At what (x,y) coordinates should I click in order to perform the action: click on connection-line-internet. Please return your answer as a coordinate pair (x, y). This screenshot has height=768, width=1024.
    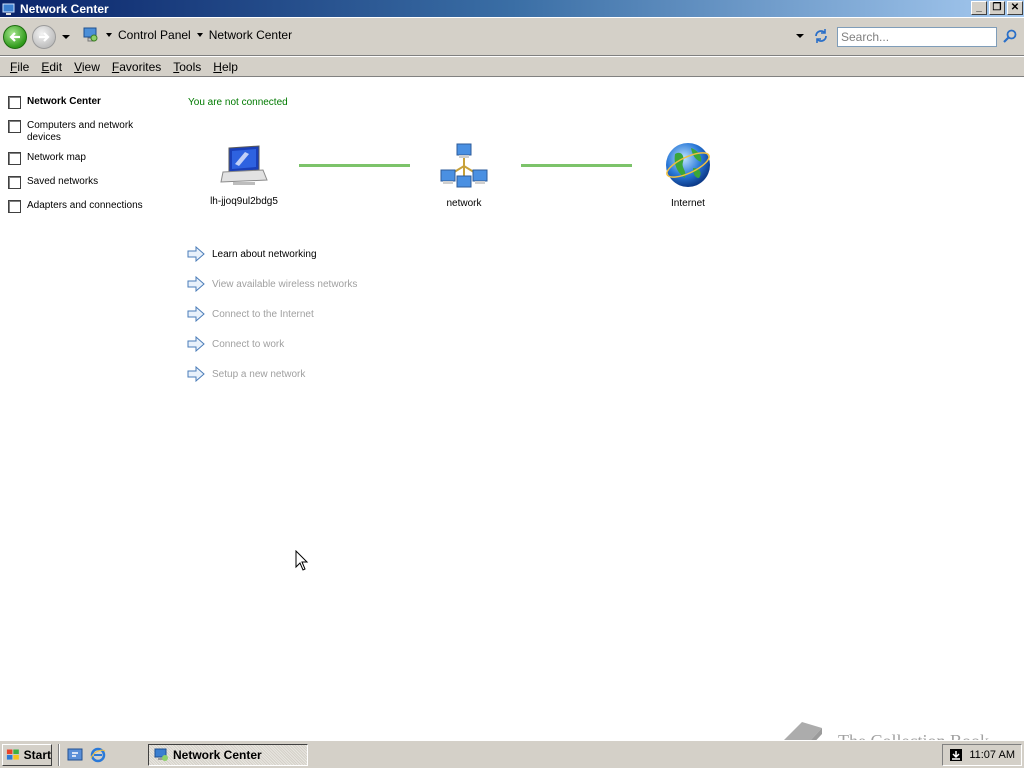
    Looking at the image, I should click on (576, 165).